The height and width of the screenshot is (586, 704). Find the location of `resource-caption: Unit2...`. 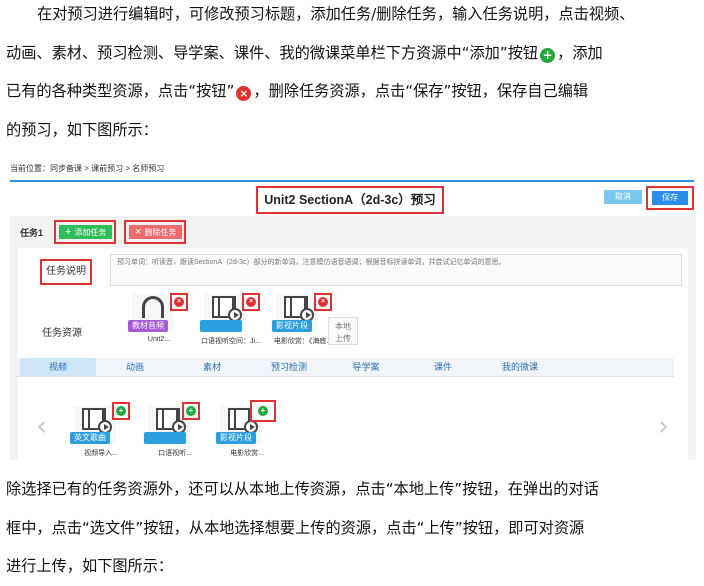

resource-caption: Unit2... is located at coordinates (159, 339).